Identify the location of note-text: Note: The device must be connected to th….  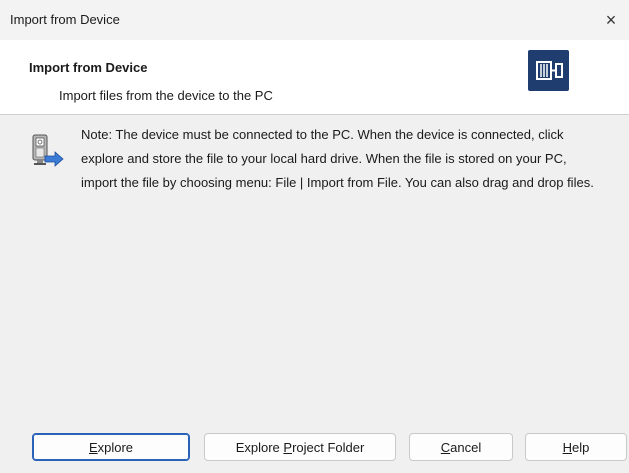
(337, 158).